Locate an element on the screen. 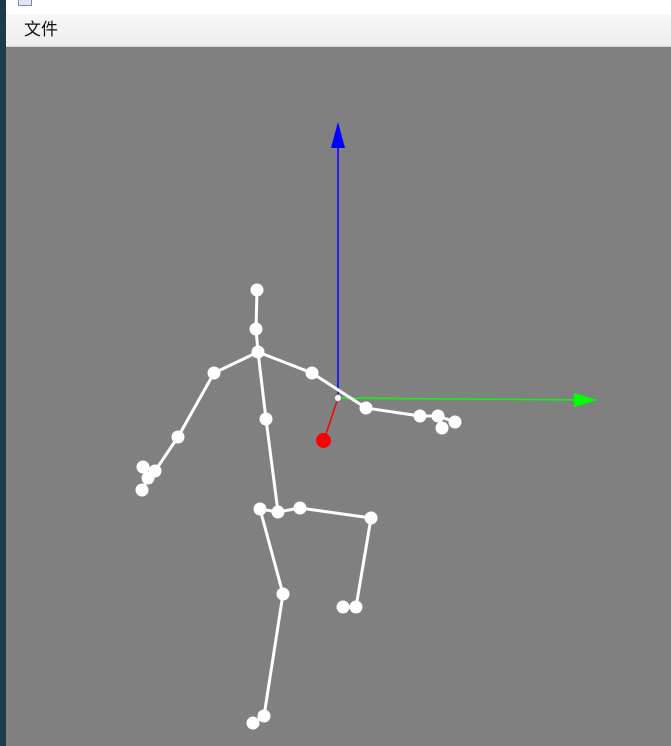 Image resolution: width=671 pixels, height=746 pixels. left-shoulder-joint is located at coordinates (214, 373).